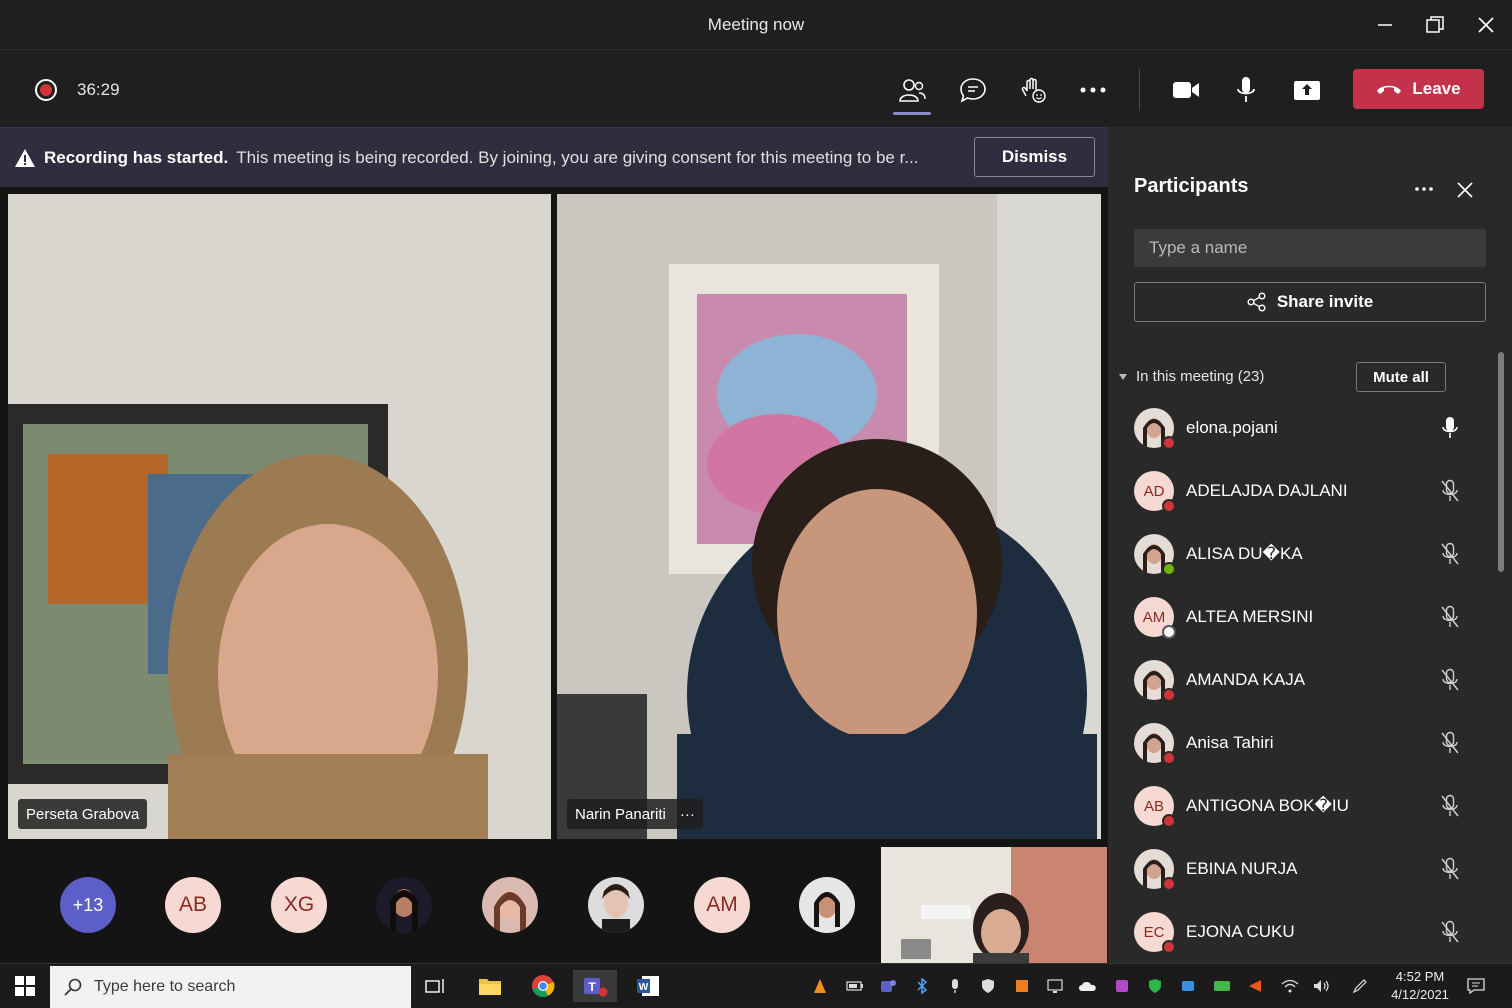 This screenshot has width=1512, height=1008. What do you see at coordinates (888, 986) in the screenshot?
I see `teams-tray-icon` at bounding box center [888, 986].